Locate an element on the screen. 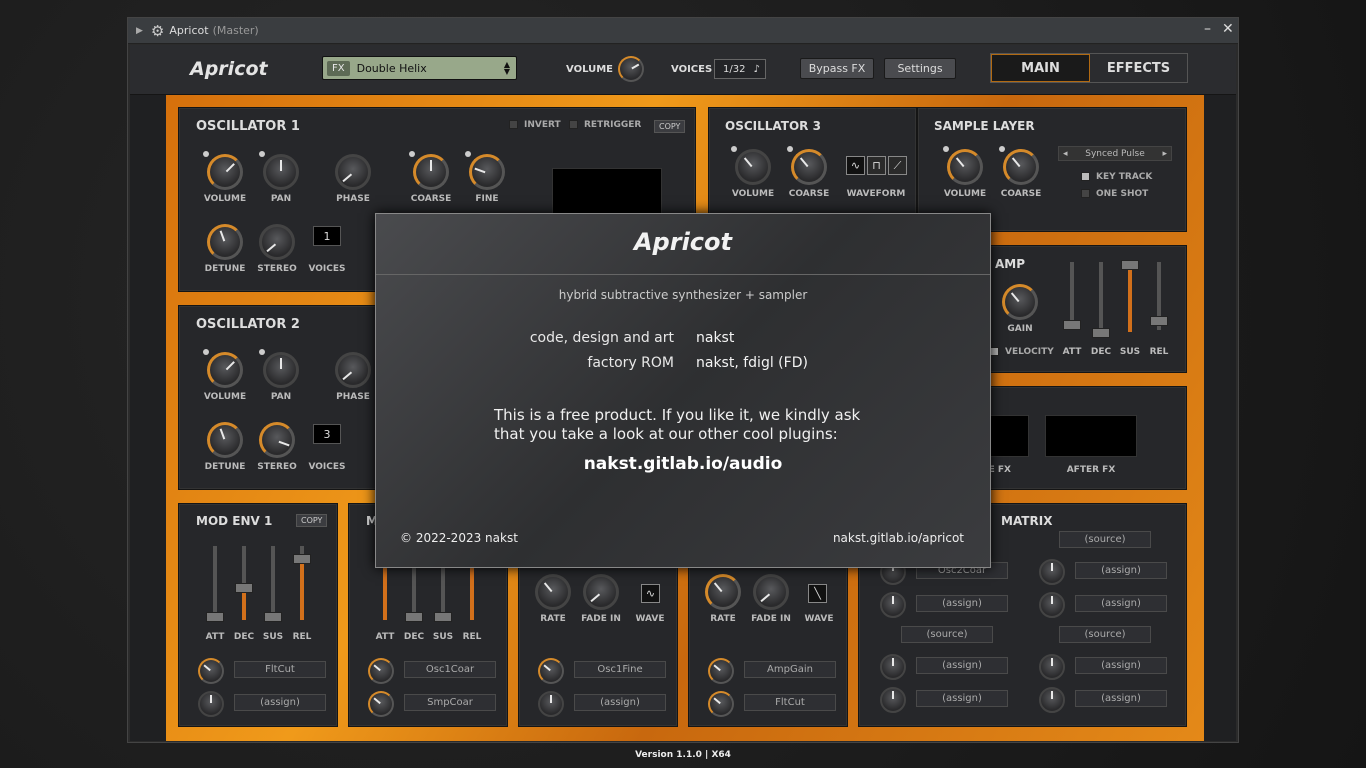 Image resolution: width=1366 pixels, height=768 pixels. modenv2-amount-knob is located at coordinates (381, 671).